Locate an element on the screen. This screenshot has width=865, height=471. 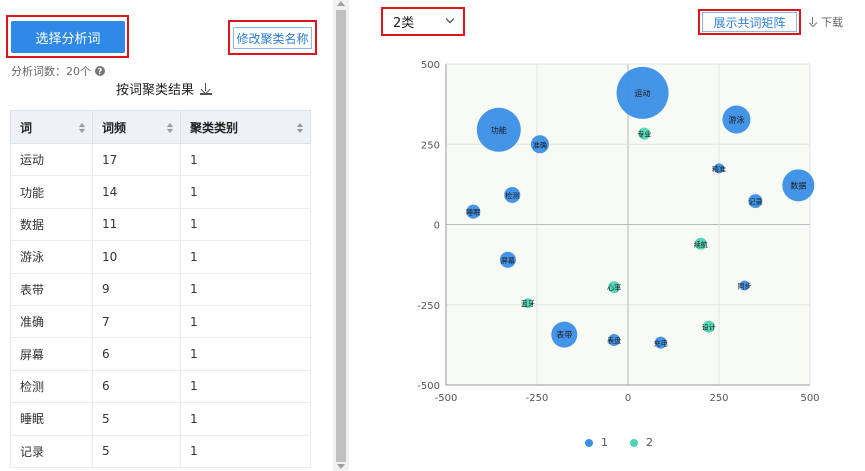
y-tick-label: -250 is located at coordinates (428, 306).